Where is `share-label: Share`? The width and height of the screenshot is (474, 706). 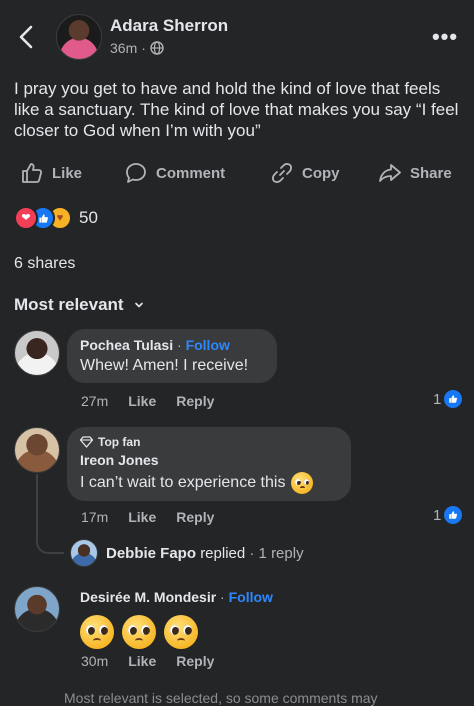 share-label: Share is located at coordinates (431, 173).